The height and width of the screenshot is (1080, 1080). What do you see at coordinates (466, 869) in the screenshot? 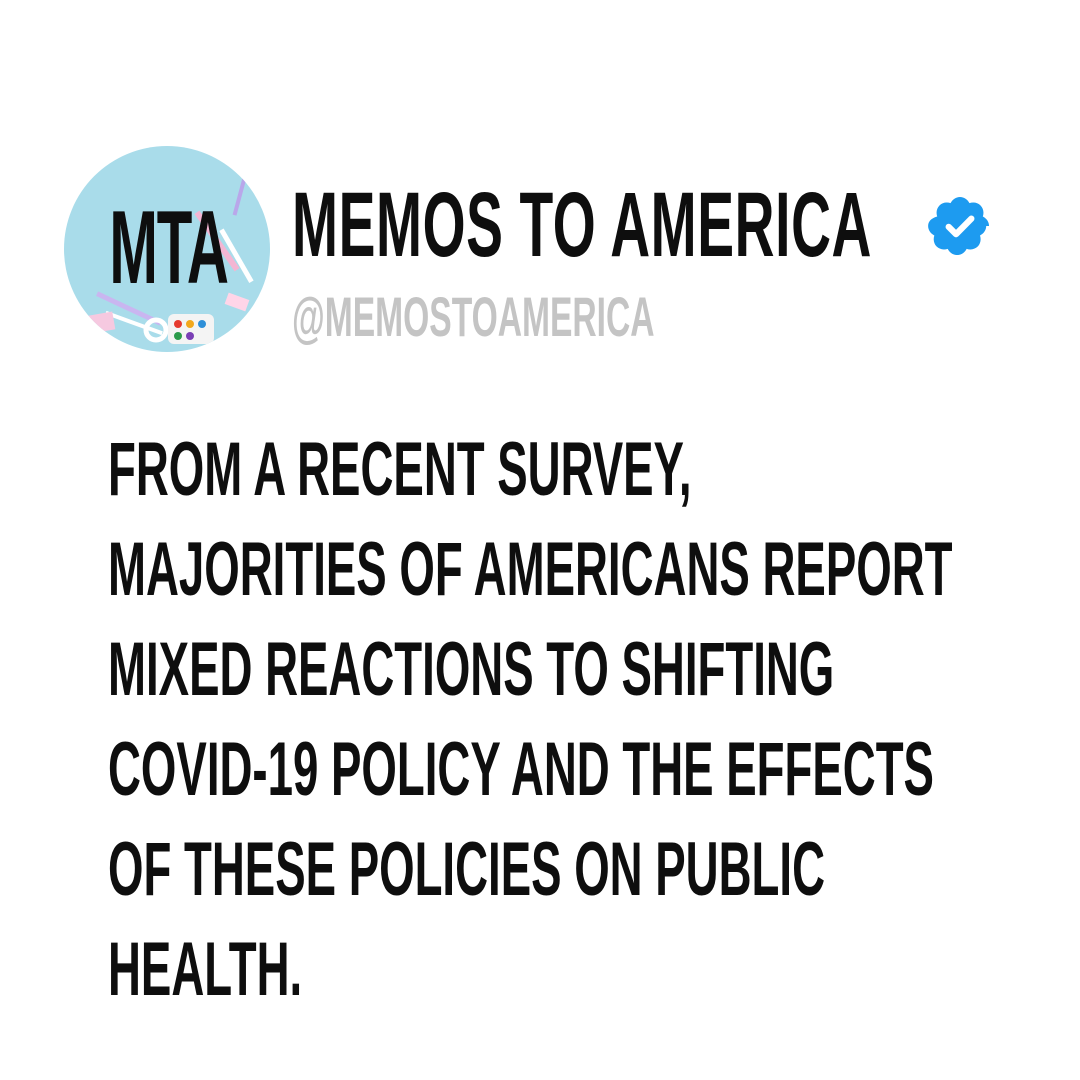
I see `post-line: OF THESE POLICIES ON PUBLIC` at bounding box center [466, 869].